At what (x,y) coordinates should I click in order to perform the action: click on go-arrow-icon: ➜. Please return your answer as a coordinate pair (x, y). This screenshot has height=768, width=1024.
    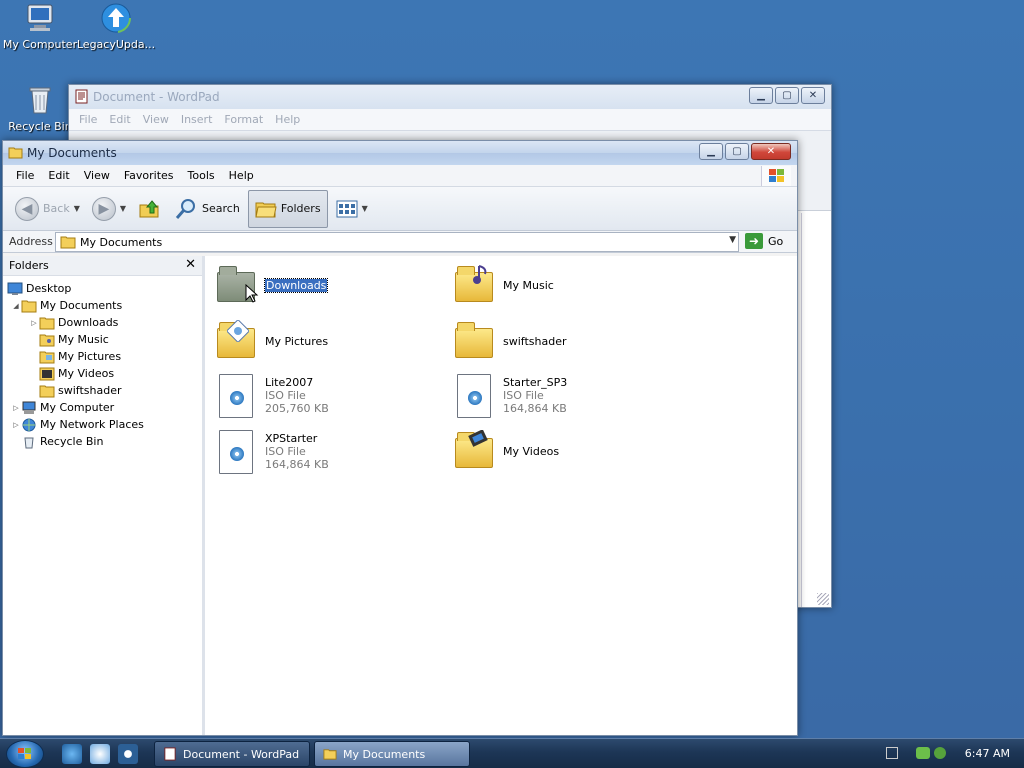
    Looking at the image, I should click on (754, 241).